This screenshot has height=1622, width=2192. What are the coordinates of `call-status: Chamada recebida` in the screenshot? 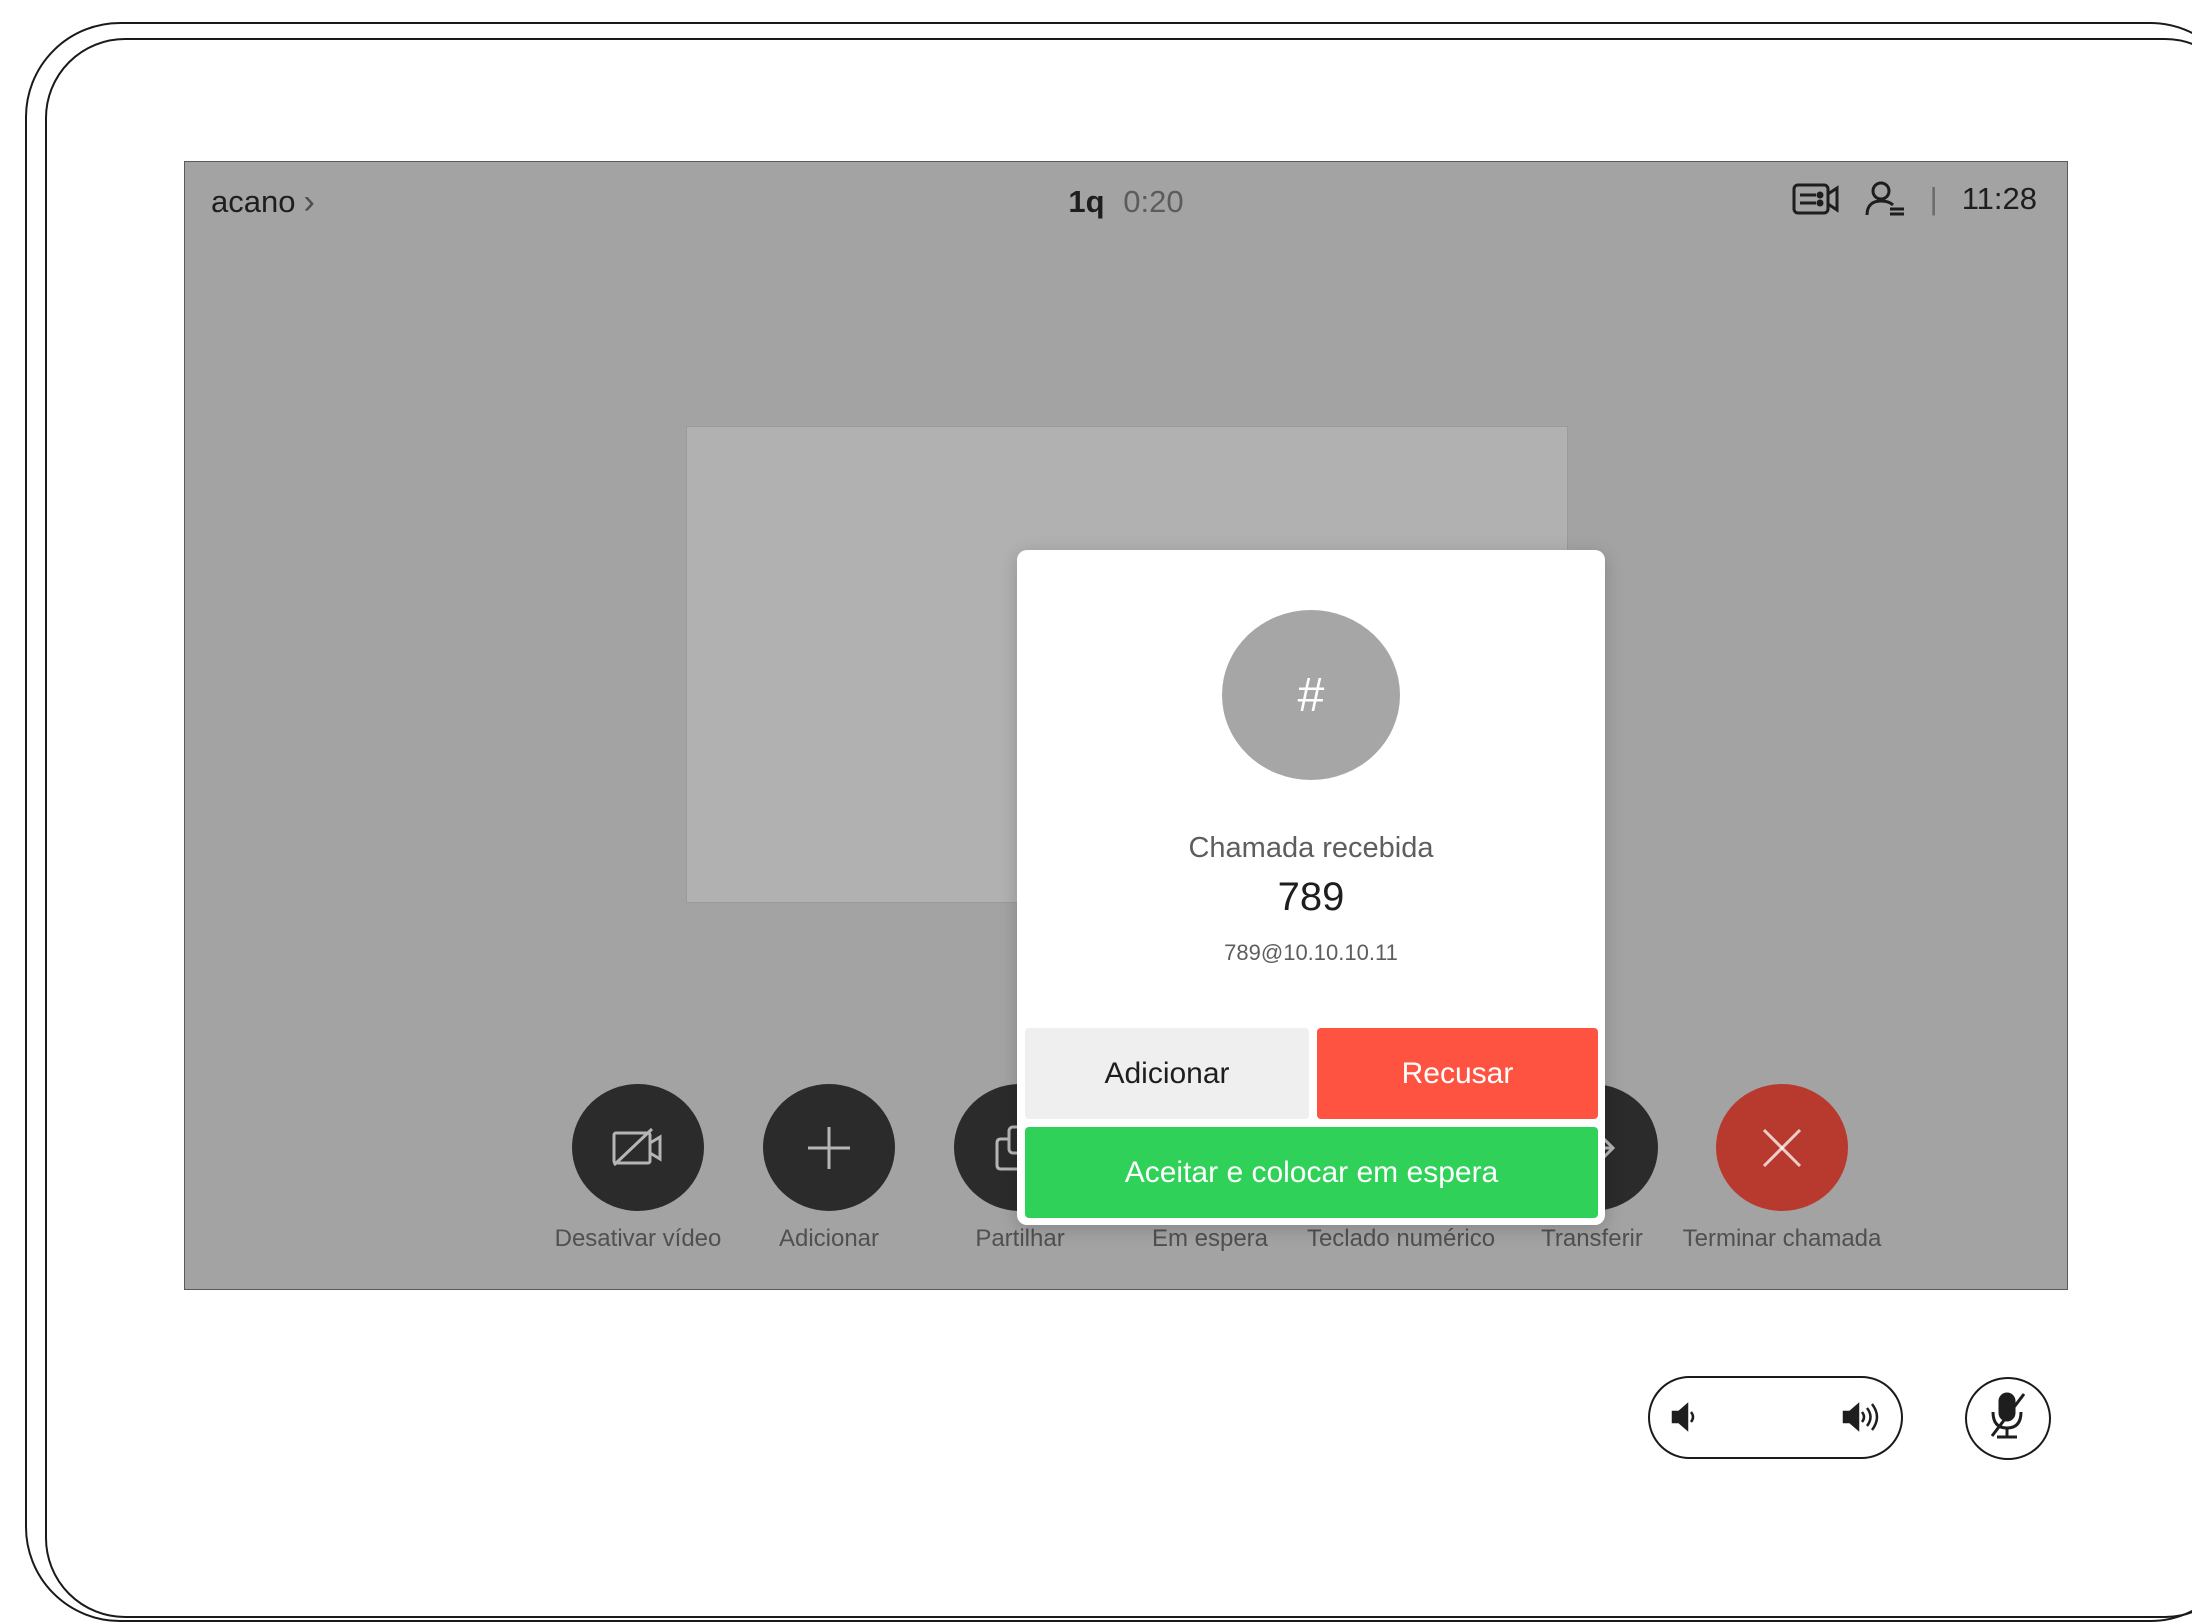 It's located at (1311, 848).